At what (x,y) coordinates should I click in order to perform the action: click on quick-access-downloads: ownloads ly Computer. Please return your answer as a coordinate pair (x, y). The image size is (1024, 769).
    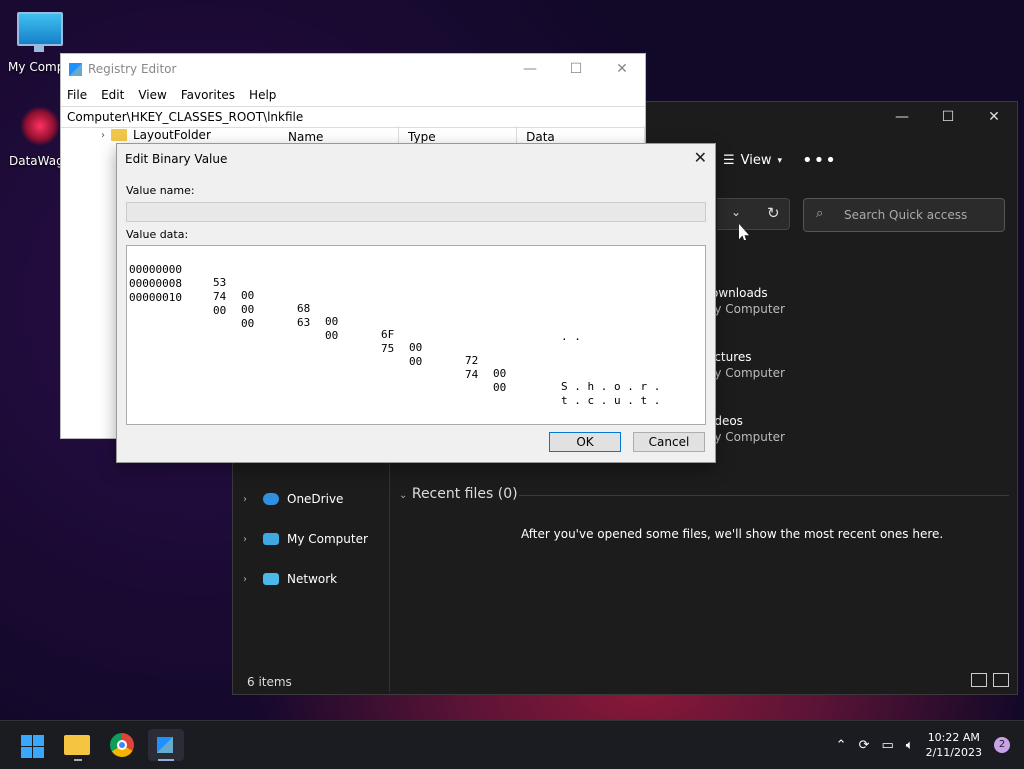
    Looking at the image, I should click on (748, 301).